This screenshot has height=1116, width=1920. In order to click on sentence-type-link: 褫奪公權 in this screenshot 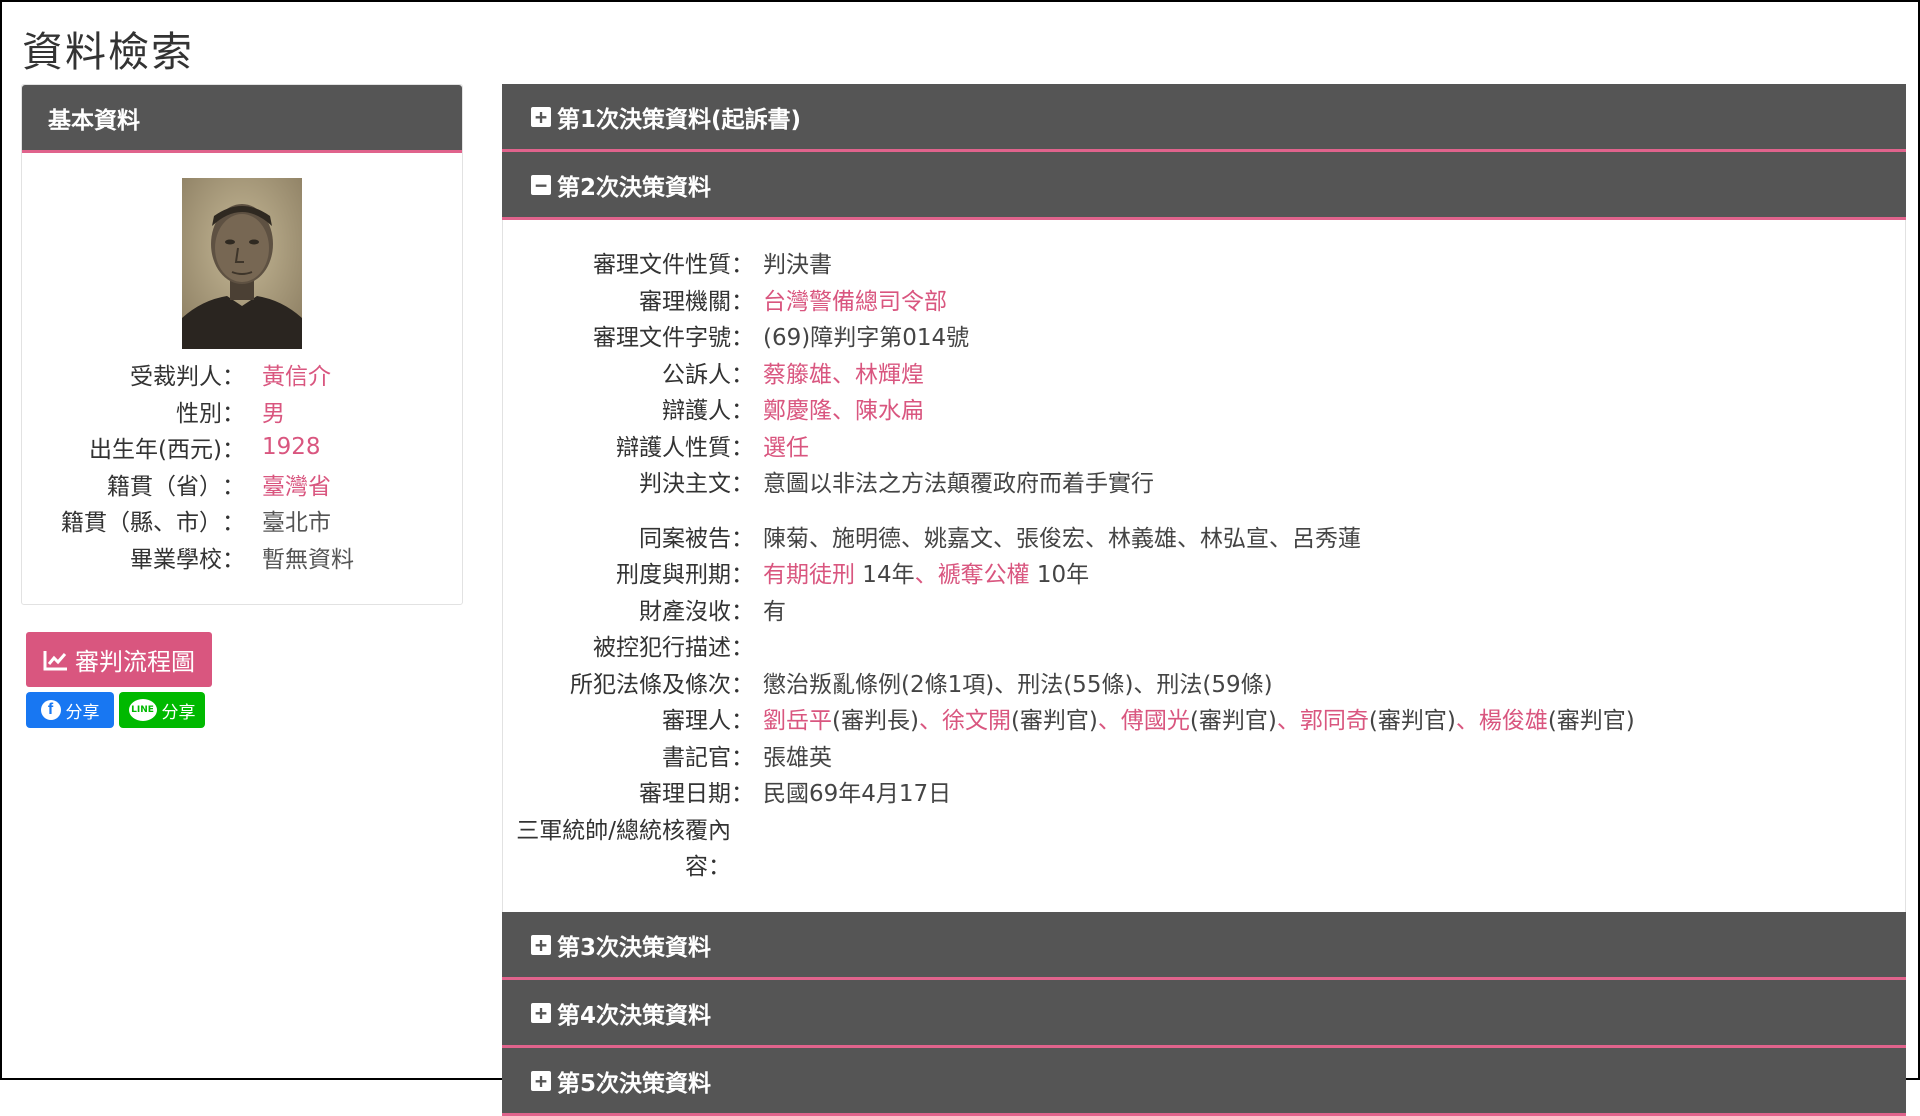, I will do `click(984, 575)`.